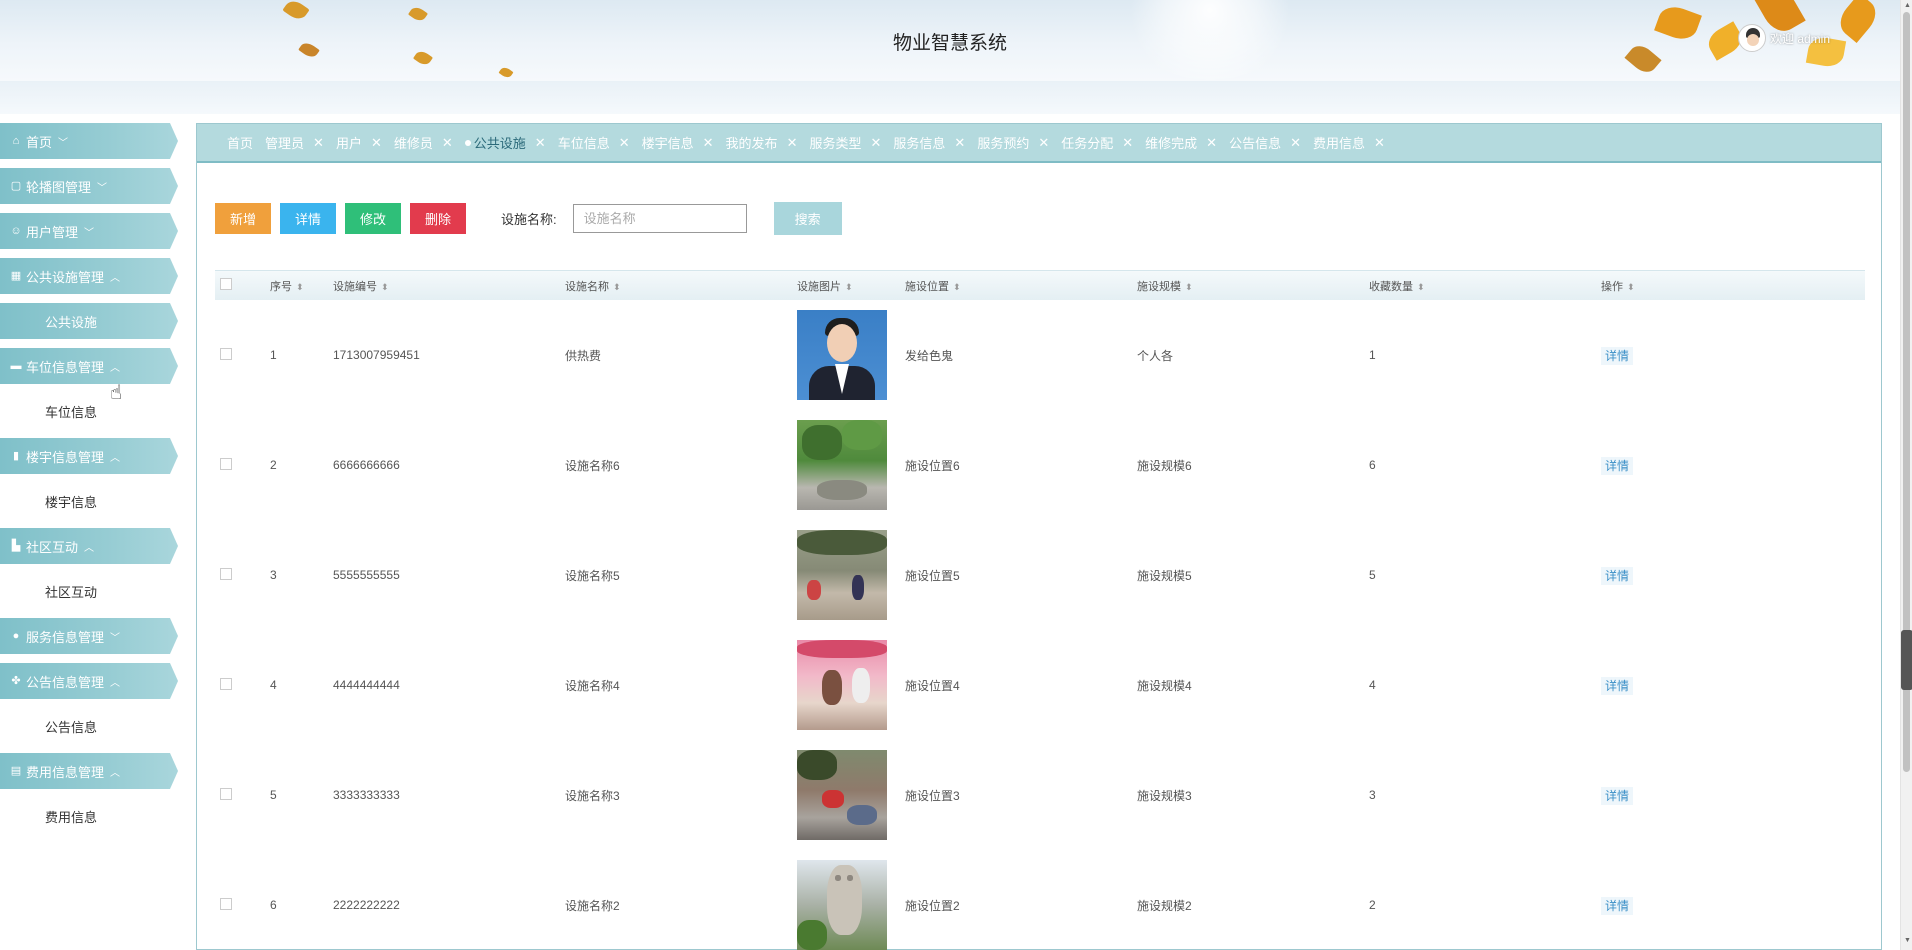 The width and height of the screenshot is (1912, 950). I want to click on sidebar-subitem-8: 公告信息, so click(89, 726).